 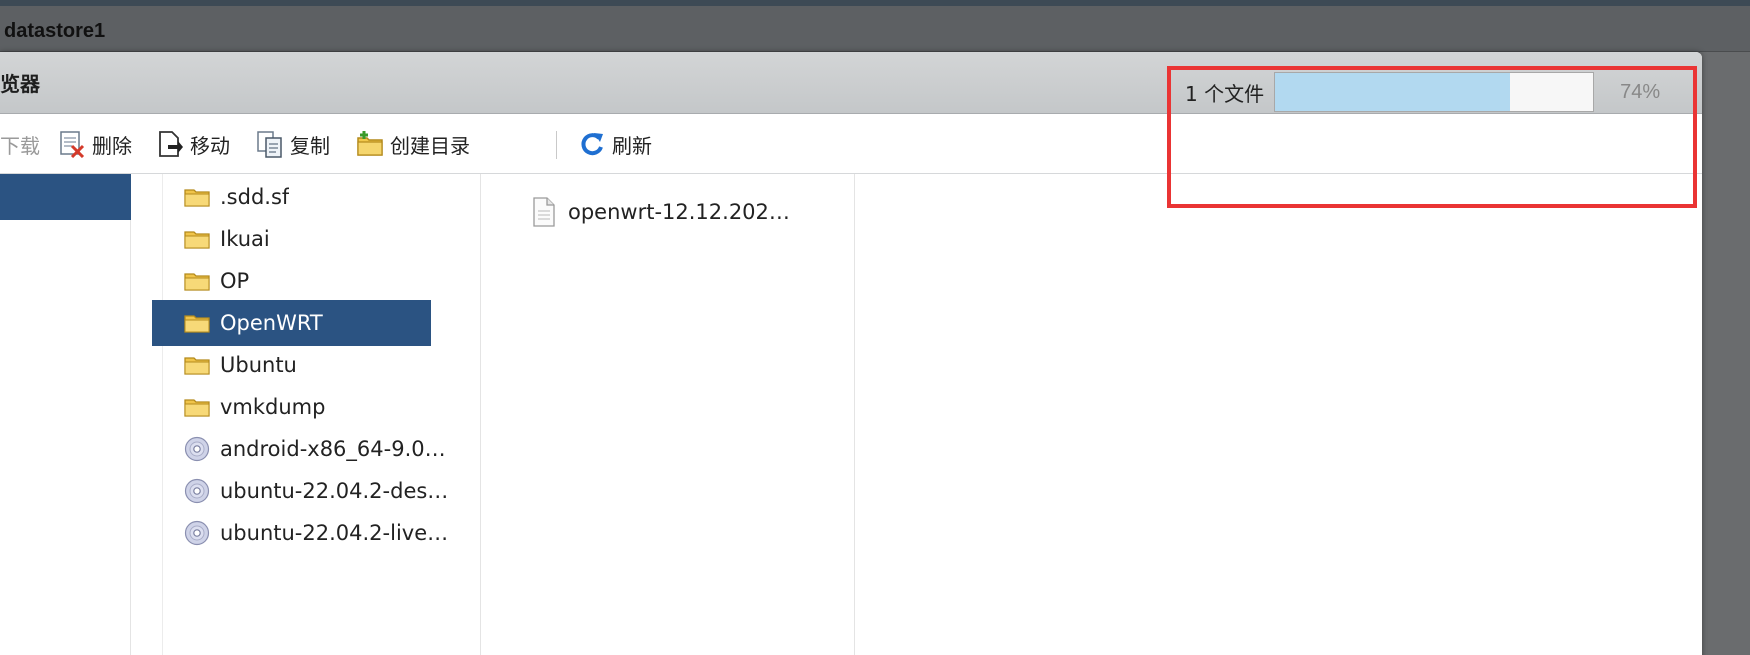 I want to click on copy-icon, so click(x=269, y=144).